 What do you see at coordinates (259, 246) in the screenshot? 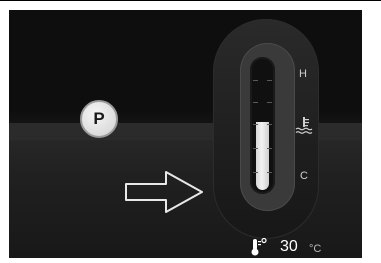
I see `thermometer-icon` at bounding box center [259, 246].